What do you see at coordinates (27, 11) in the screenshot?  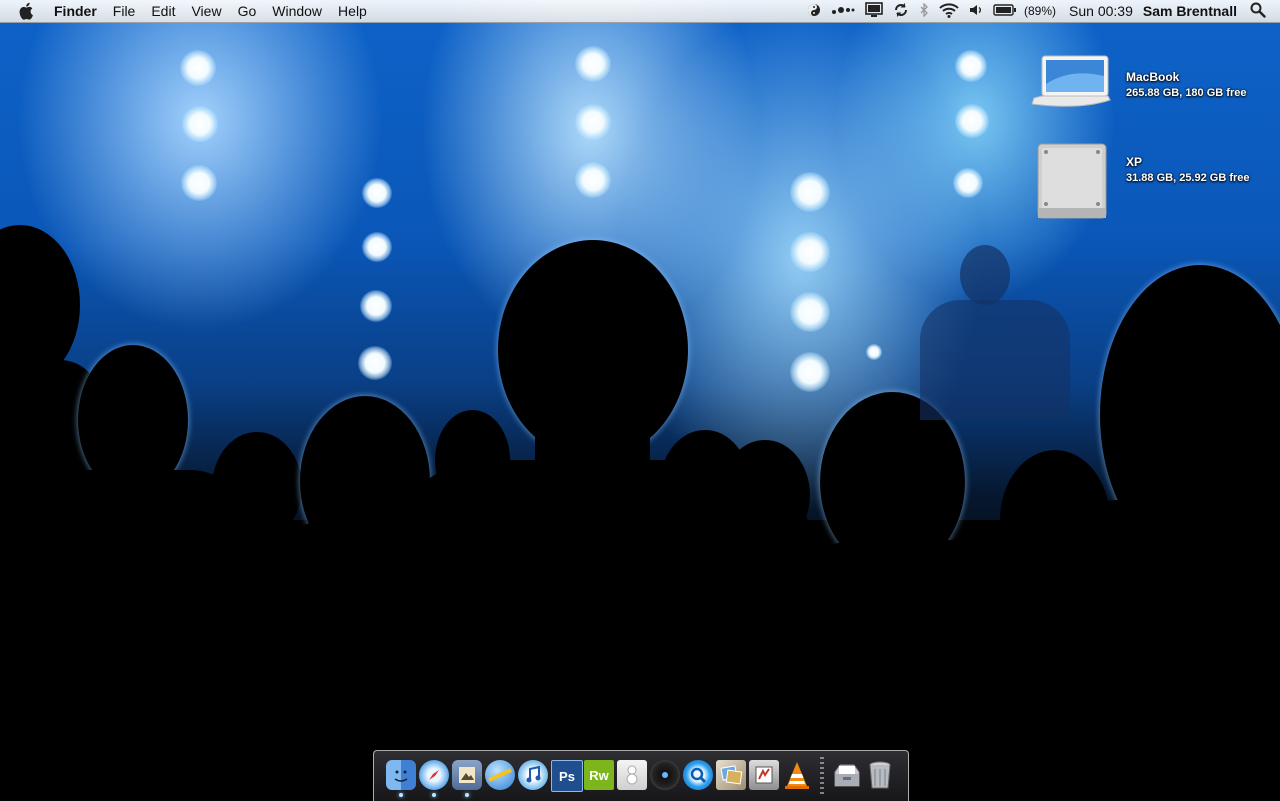 I see `apple-menu-icon` at bounding box center [27, 11].